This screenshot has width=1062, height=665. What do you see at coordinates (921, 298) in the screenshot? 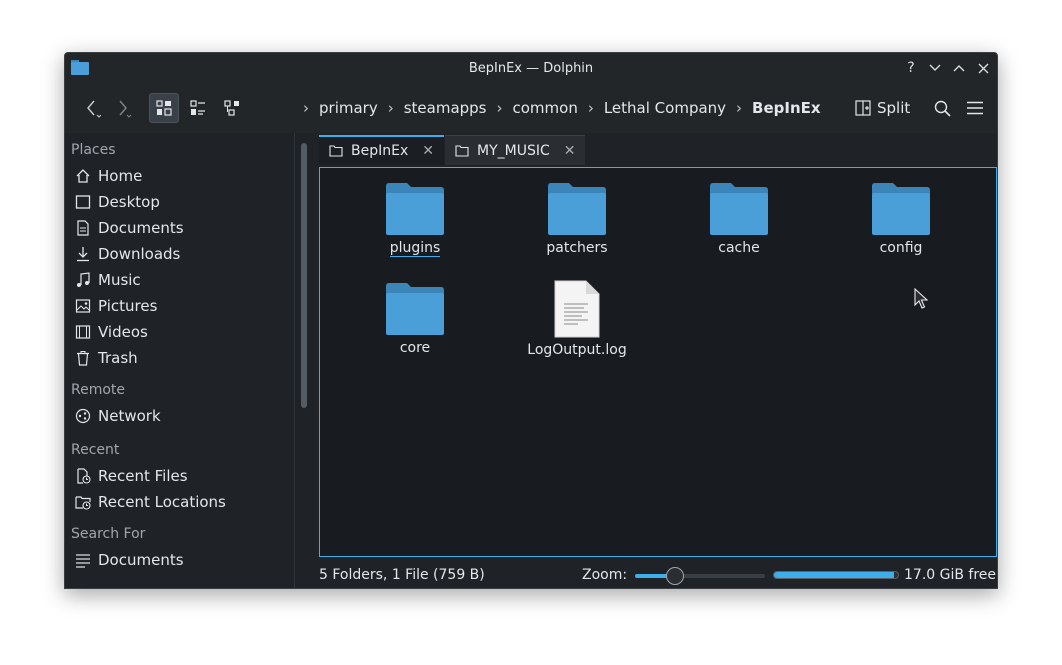
I see `mouse-pointer-icon` at bounding box center [921, 298].